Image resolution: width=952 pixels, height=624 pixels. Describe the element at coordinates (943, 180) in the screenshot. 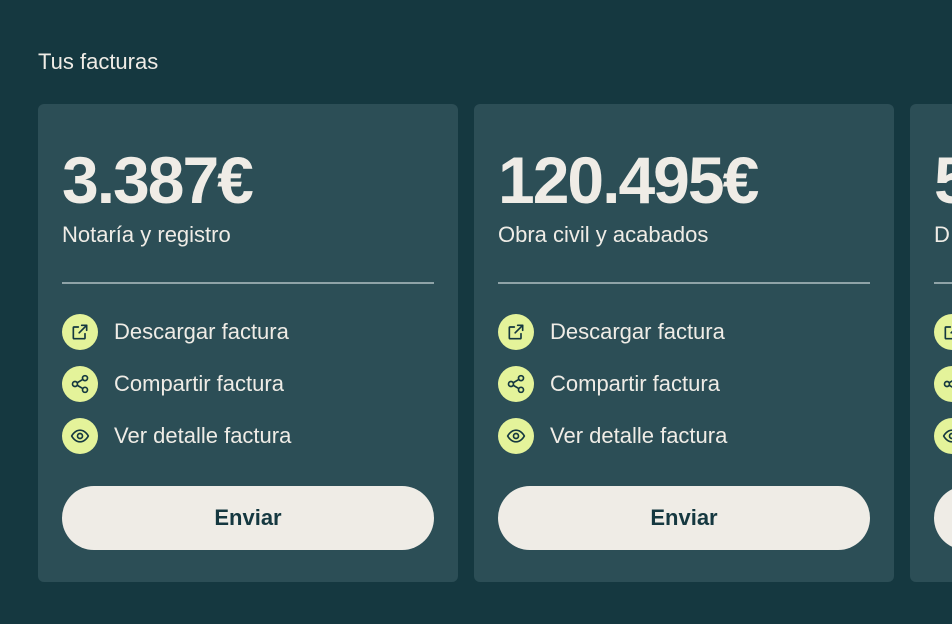

I see `invoice-amount: 5` at that location.